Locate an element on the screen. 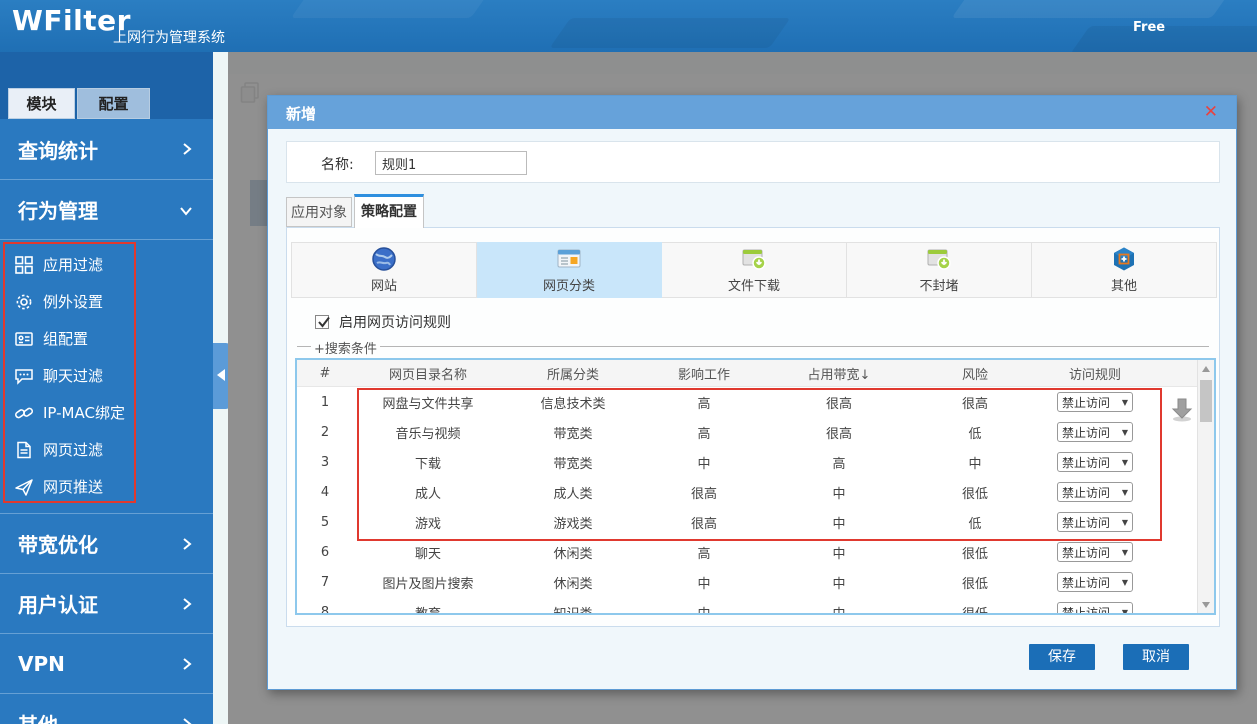 The height and width of the screenshot is (724, 1257). cell-index: 7 is located at coordinates (325, 582).